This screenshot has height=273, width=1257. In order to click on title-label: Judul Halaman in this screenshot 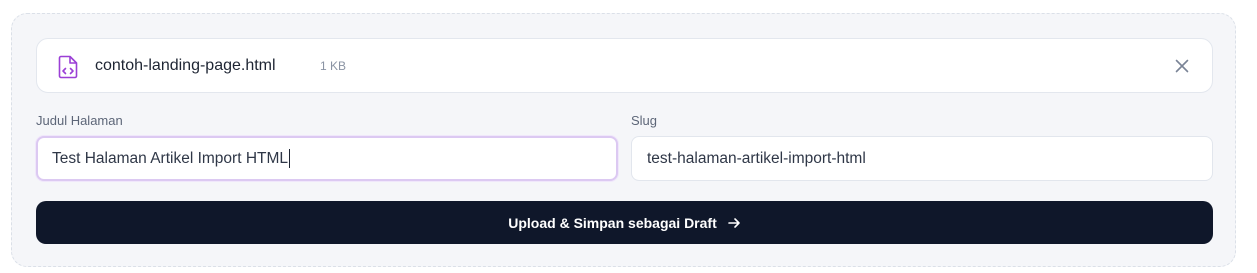, I will do `click(79, 120)`.